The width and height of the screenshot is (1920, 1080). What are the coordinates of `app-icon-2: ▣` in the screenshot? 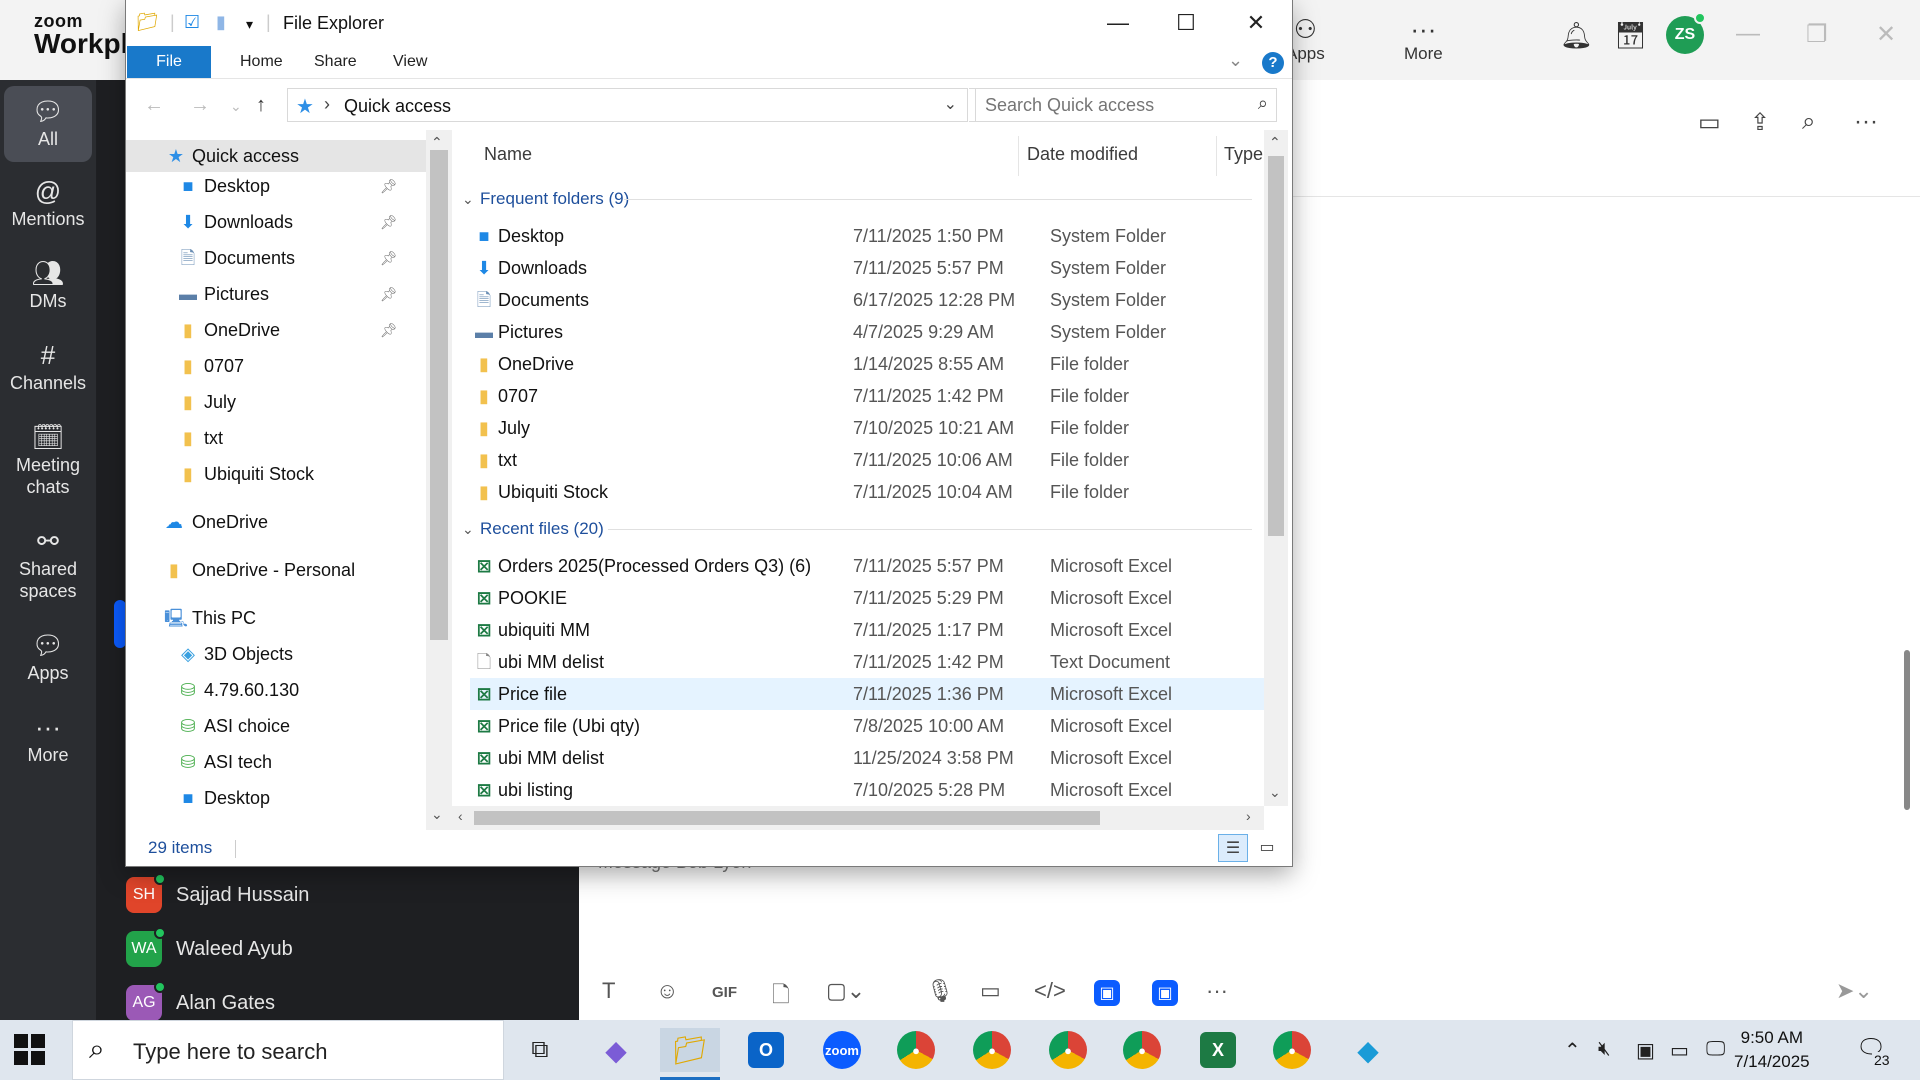 It's located at (1165, 993).